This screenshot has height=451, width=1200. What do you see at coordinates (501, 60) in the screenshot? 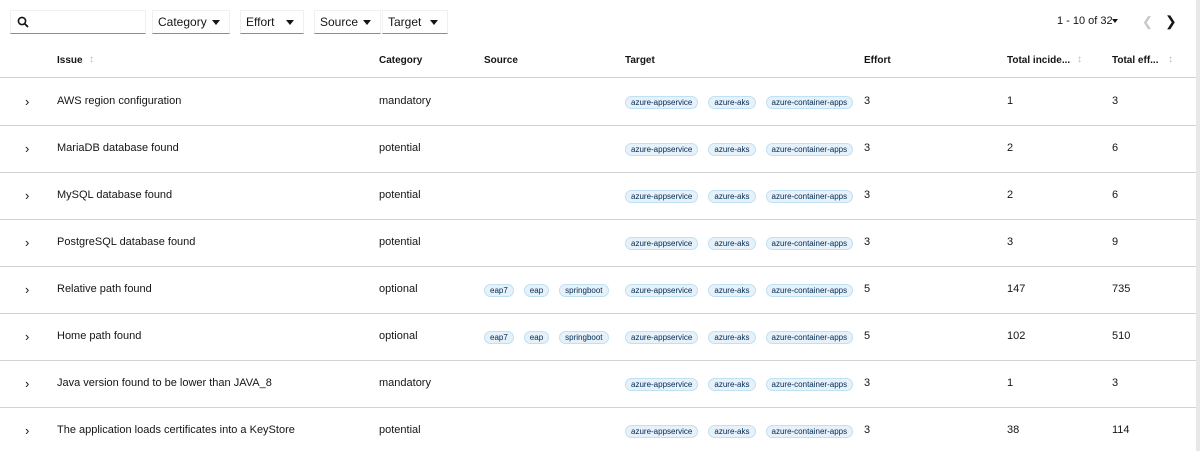
I see `column-header-source: Source` at bounding box center [501, 60].